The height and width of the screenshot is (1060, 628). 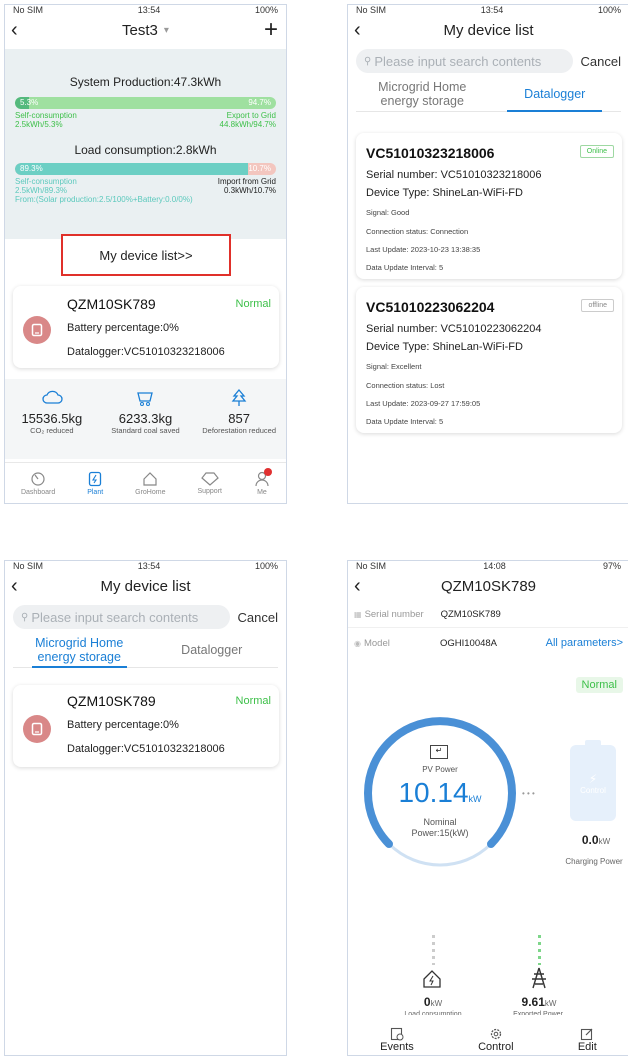 What do you see at coordinates (376, 643) in the screenshot?
I see `model-label: Model` at bounding box center [376, 643].